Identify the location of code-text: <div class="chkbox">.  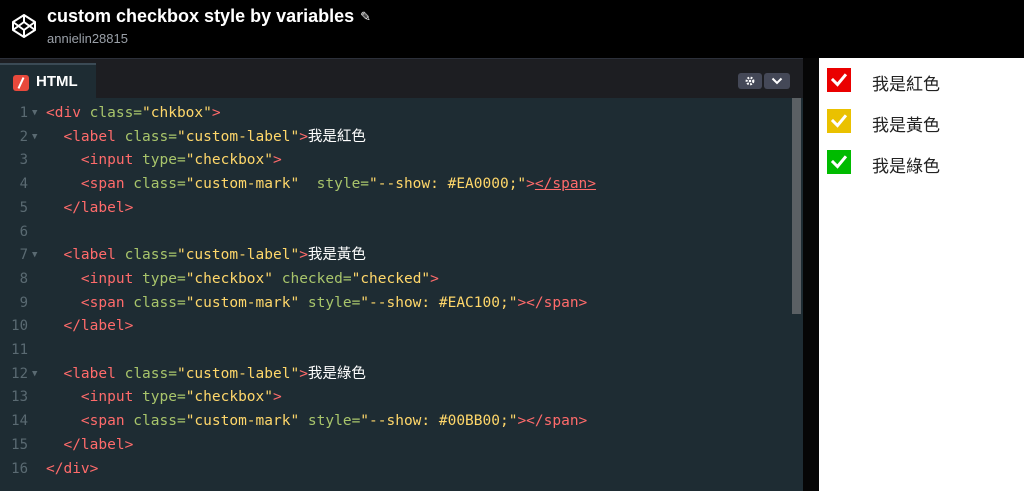
(133, 113).